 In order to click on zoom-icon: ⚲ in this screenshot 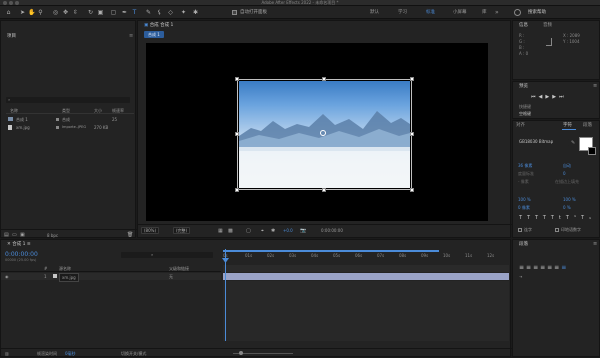, I will do `click(40, 12)`.